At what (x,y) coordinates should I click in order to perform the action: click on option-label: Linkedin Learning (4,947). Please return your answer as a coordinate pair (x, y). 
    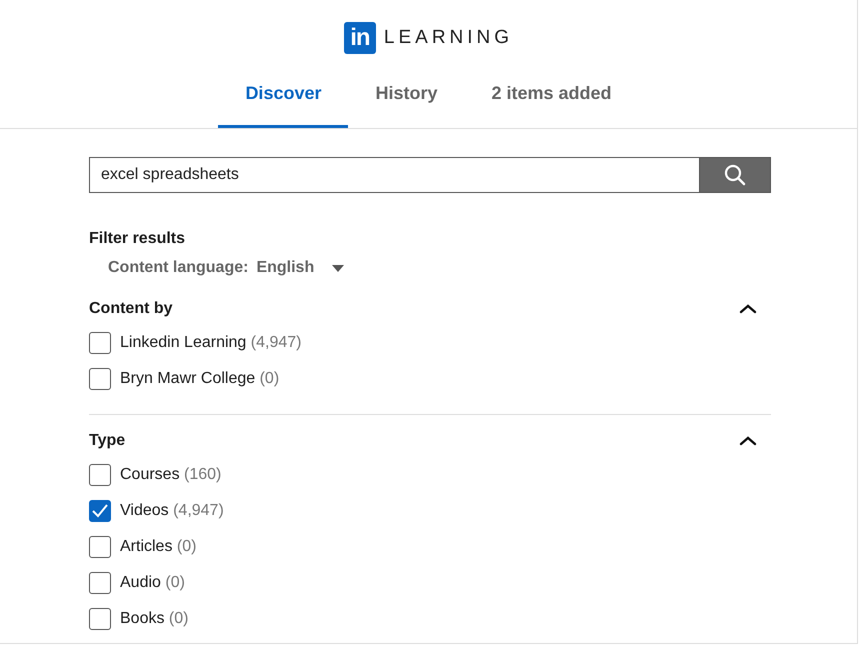
    Looking at the image, I should click on (211, 343).